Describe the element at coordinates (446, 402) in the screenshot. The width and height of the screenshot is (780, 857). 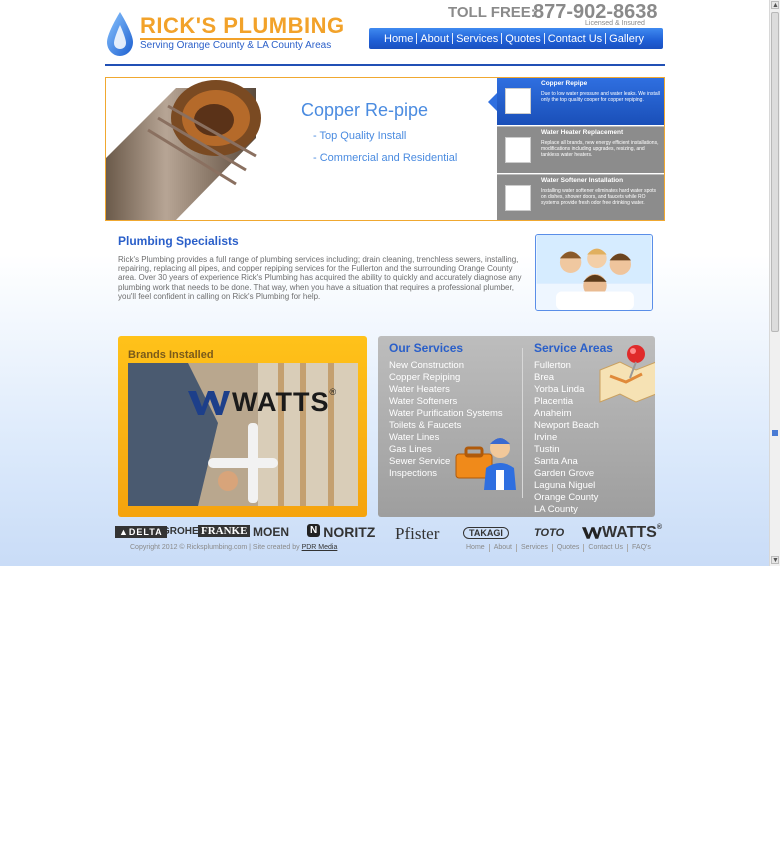
I see `service-item: Water Softeners` at that location.